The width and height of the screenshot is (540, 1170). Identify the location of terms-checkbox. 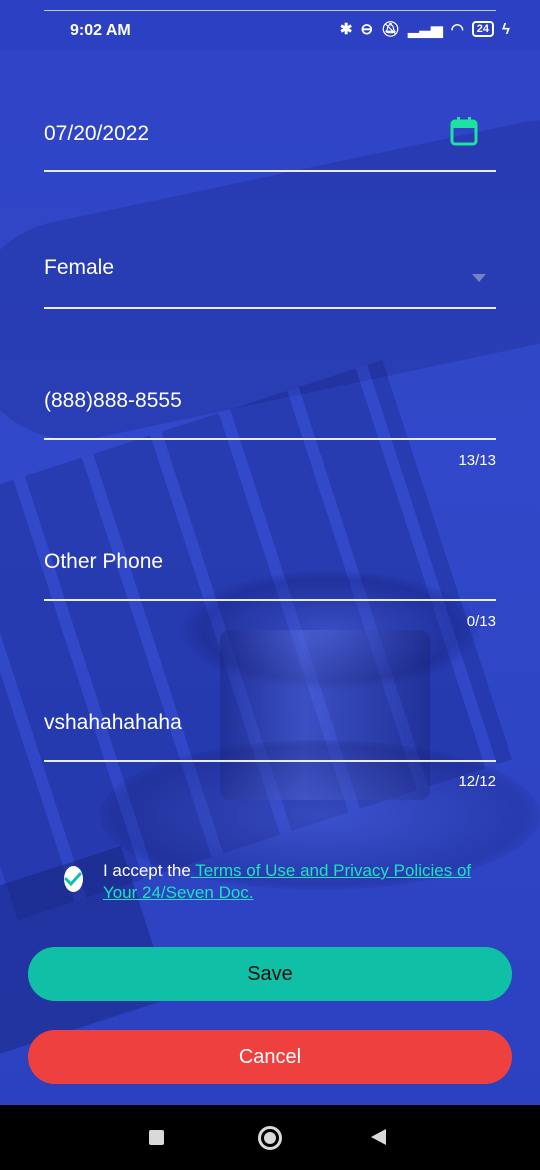
(73, 879).